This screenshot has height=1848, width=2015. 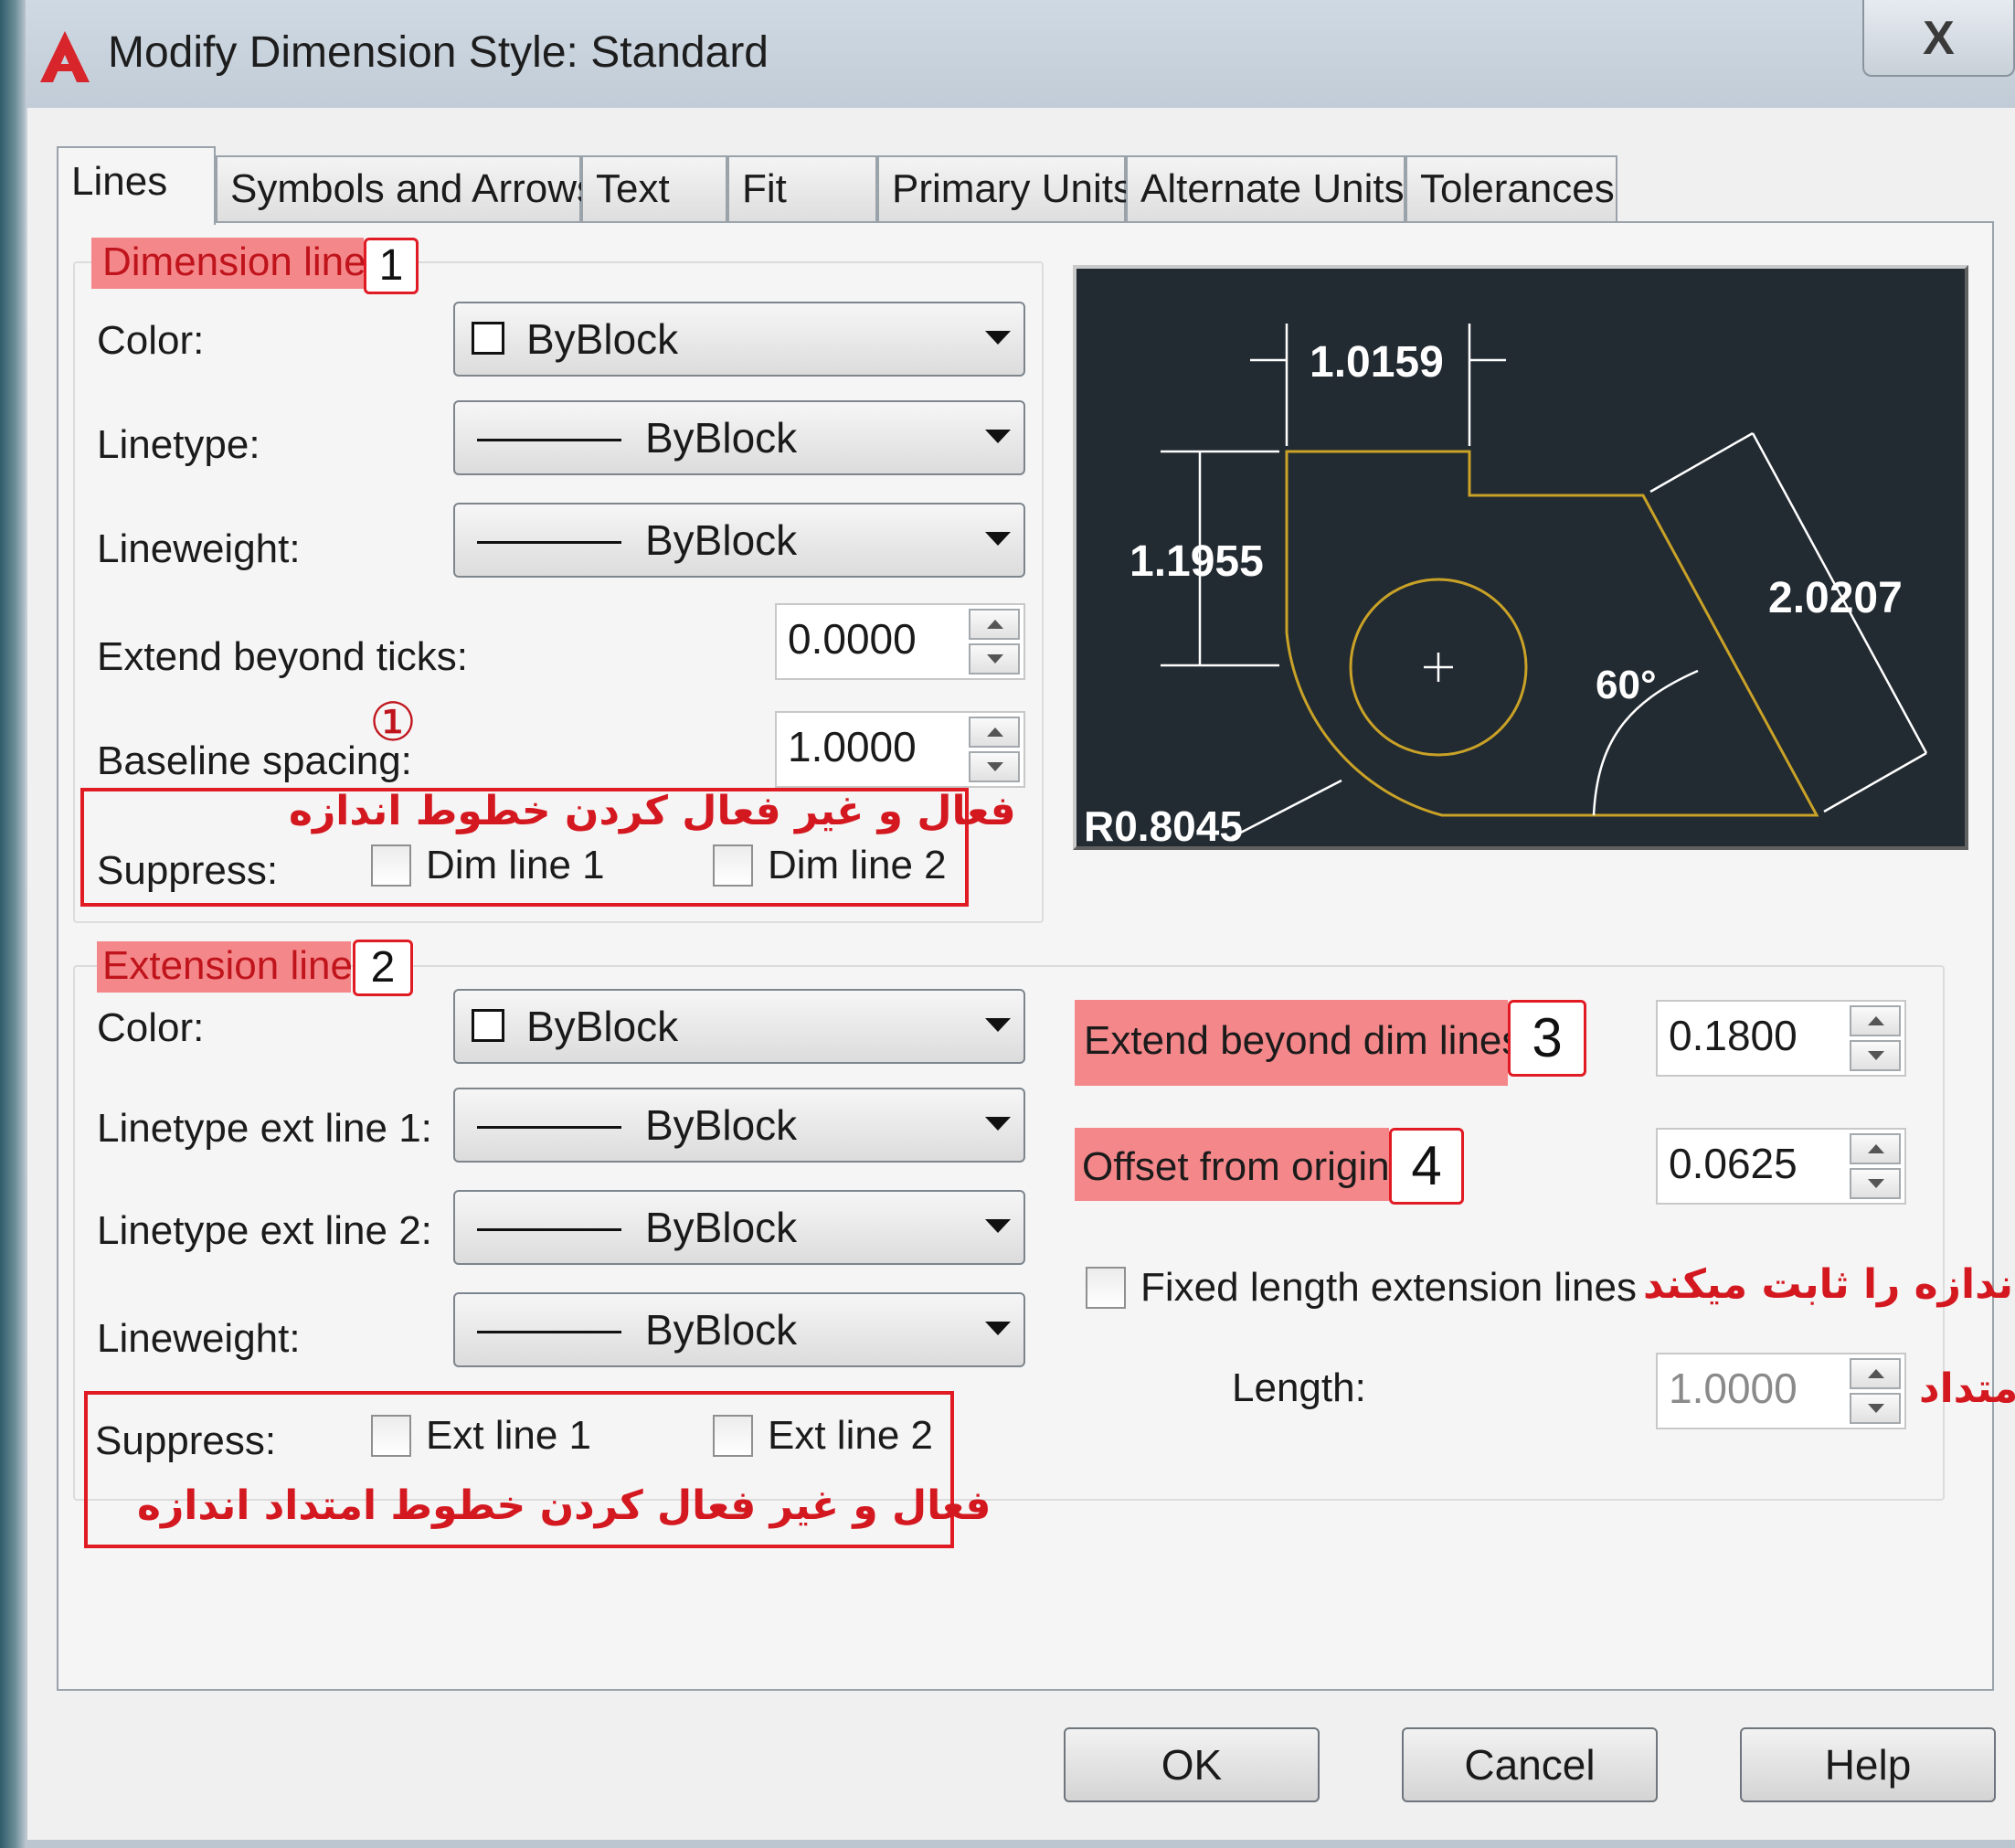 What do you see at coordinates (1196, 561) in the screenshot?
I see `preview-dim-left: 1.1955` at bounding box center [1196, 561].